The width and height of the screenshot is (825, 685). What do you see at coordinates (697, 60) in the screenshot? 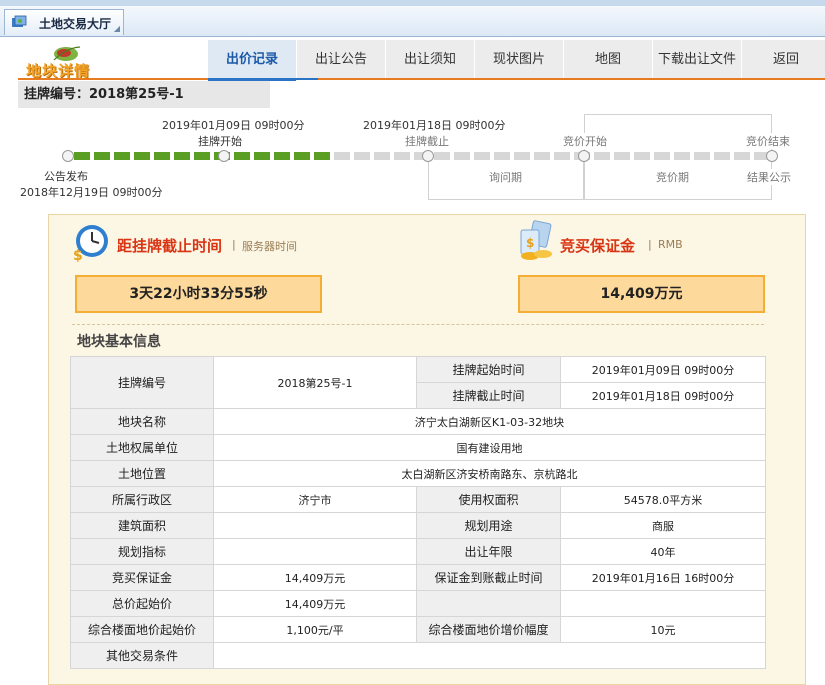
I see `tab-download-files: 下载出让文件` at bounding box center [697, 60].